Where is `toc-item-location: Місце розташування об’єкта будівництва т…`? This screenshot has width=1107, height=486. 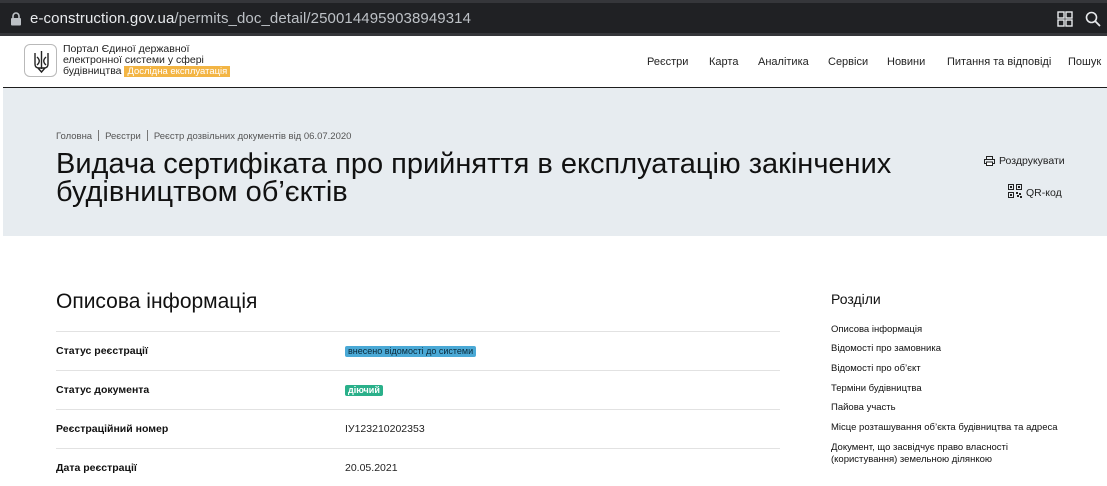 toc-item-location: Місце розташування об’єкта будівництва т… is located at coordinates (956, 428).